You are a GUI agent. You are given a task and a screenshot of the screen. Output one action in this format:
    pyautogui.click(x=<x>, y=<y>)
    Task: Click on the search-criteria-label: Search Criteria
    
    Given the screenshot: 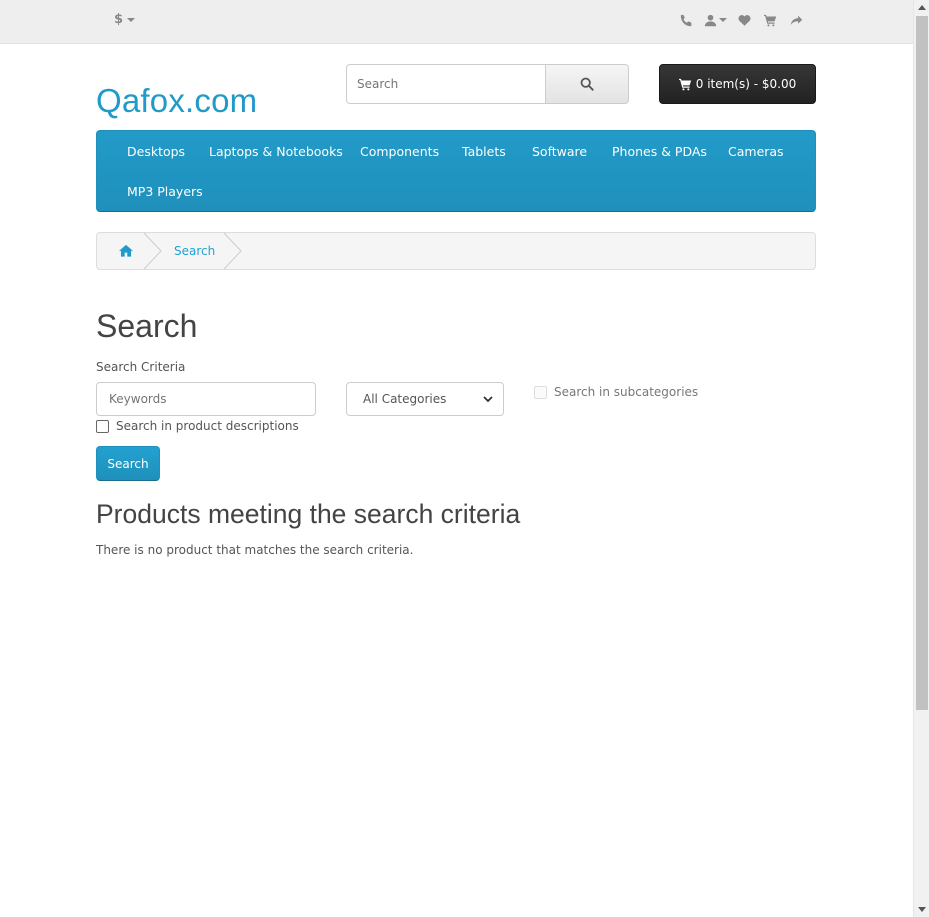 What is the action you would take?
    pyautogui.click(x=141, y=367)
    